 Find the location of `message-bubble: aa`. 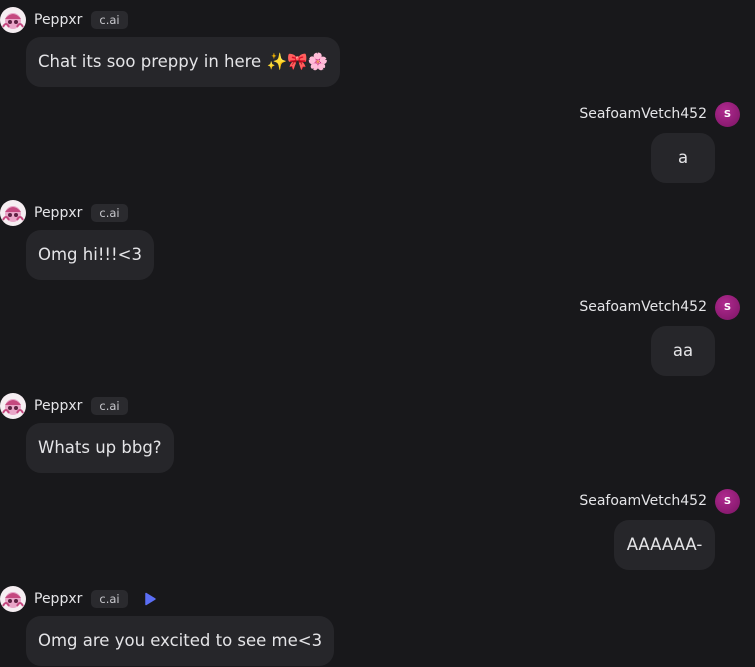

message-bubble: aa is located at coordinates (683, 351).